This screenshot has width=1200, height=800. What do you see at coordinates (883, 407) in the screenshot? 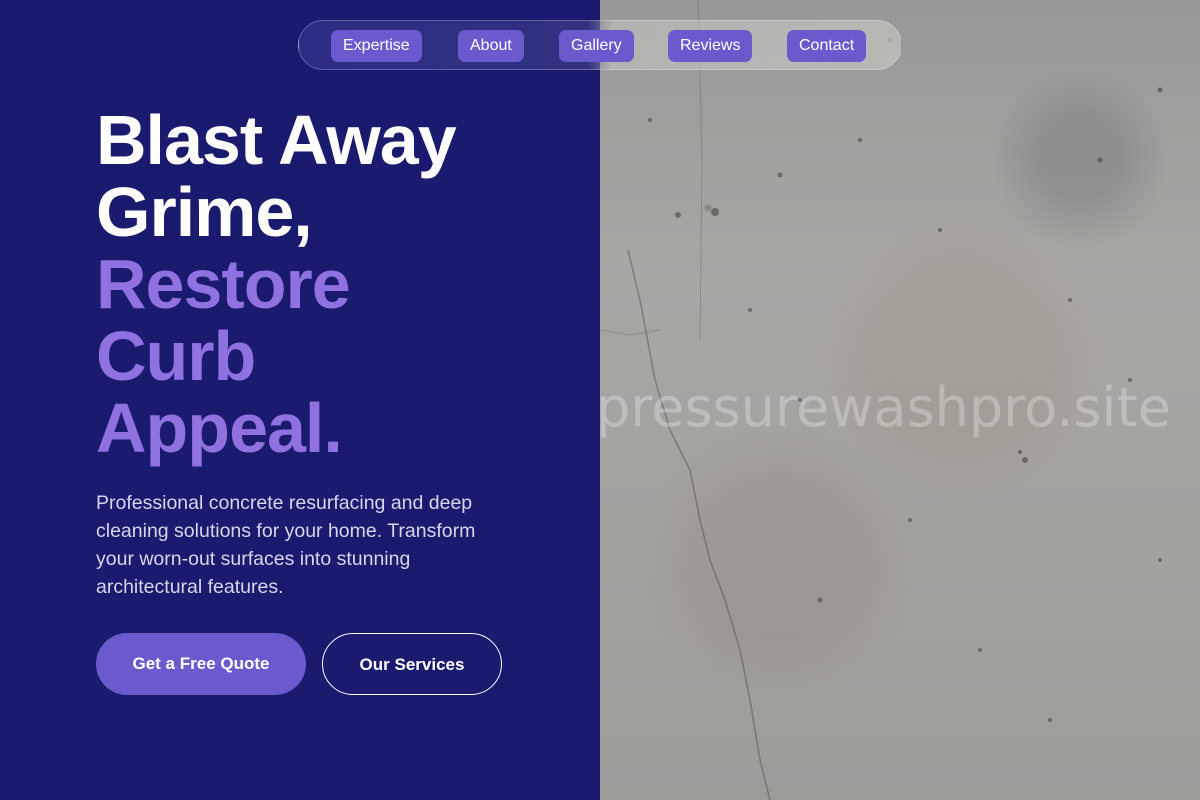
I see `site-watermark: pressurewashpro.site` at bounding box center [883, 407].